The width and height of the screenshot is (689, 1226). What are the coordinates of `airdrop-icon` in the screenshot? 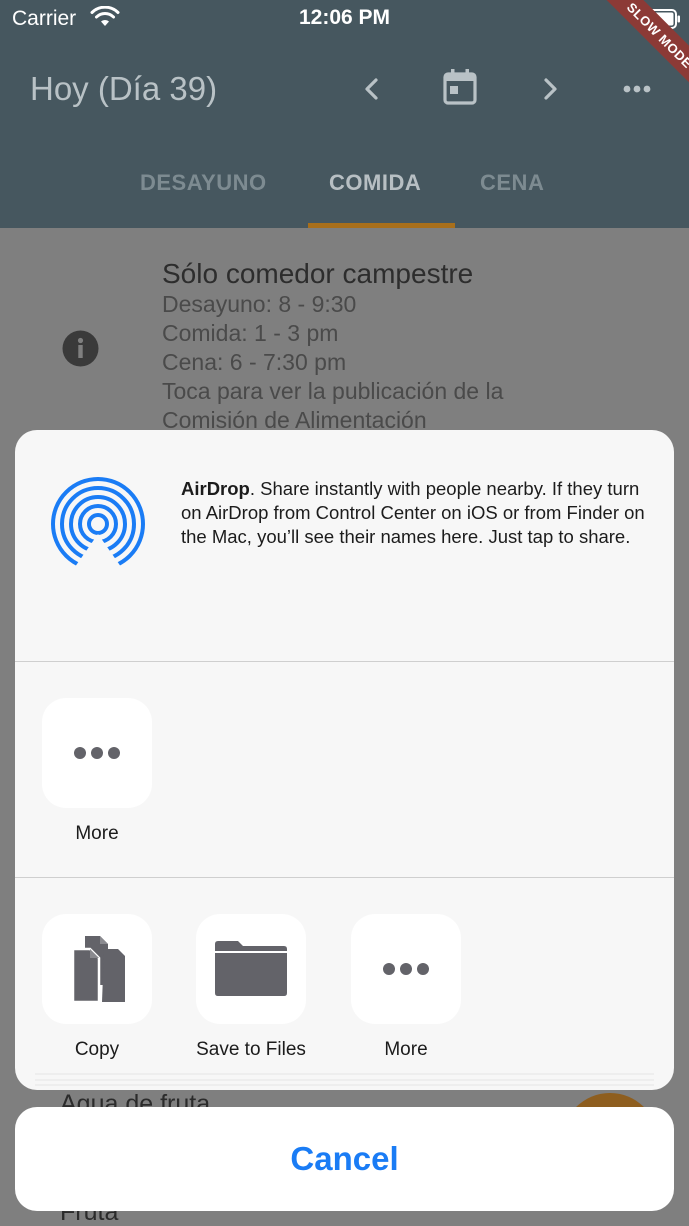 It's located at (98, 524).